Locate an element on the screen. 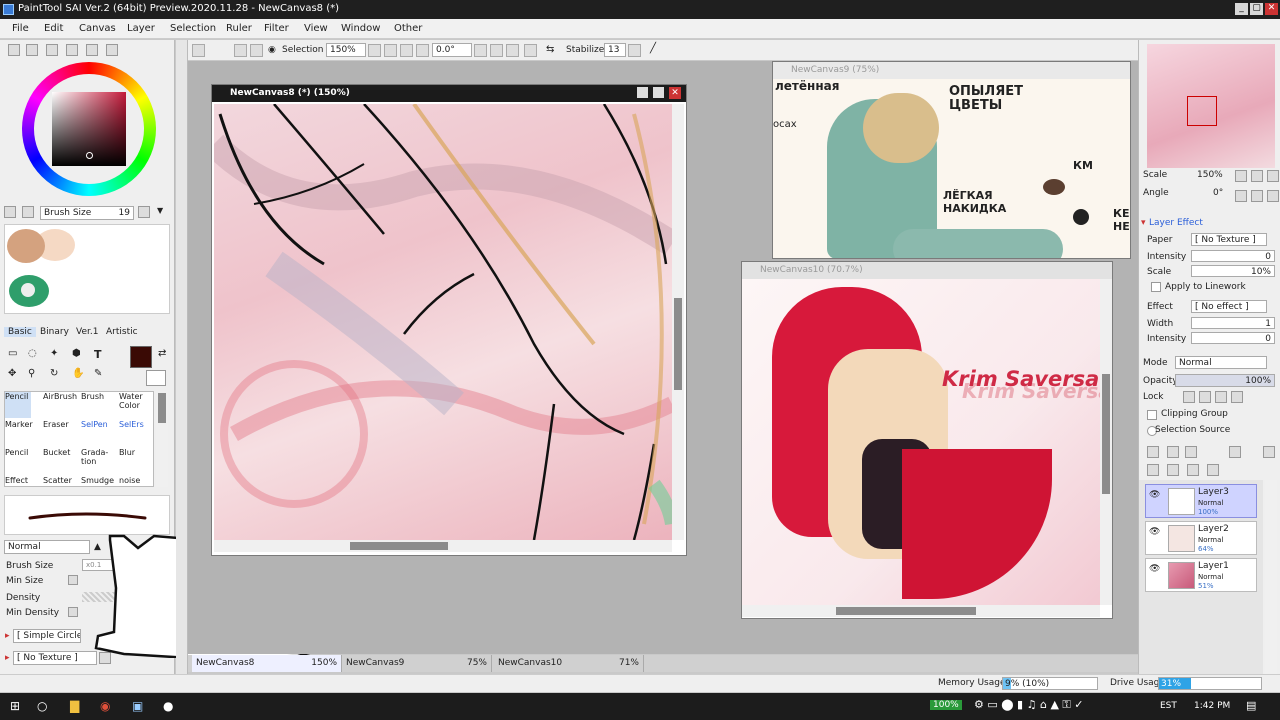  tray-icons: ⚙ ▭ ⬤ ▮ ♫ ⌂ ▲ ⚿ ✓ is located at coordinates (1028, 705).